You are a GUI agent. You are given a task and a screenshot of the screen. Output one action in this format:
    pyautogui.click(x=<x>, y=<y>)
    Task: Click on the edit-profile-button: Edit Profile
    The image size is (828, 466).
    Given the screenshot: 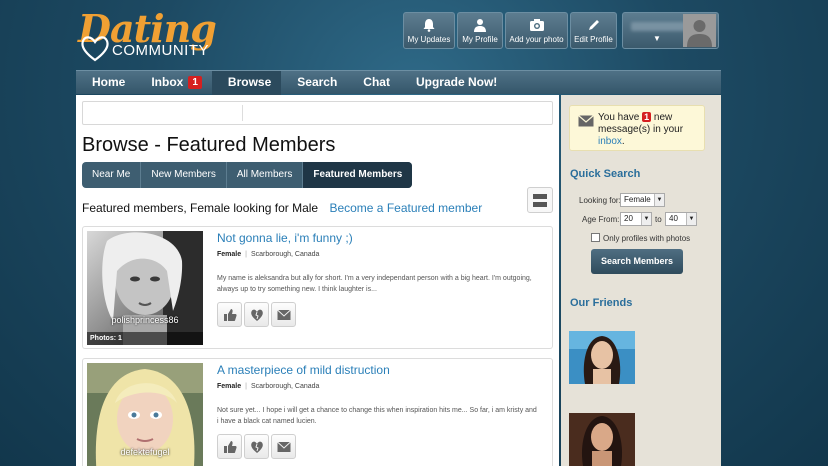 What is the action you would take?
    pyautogui.click(x=593, y=30)
    